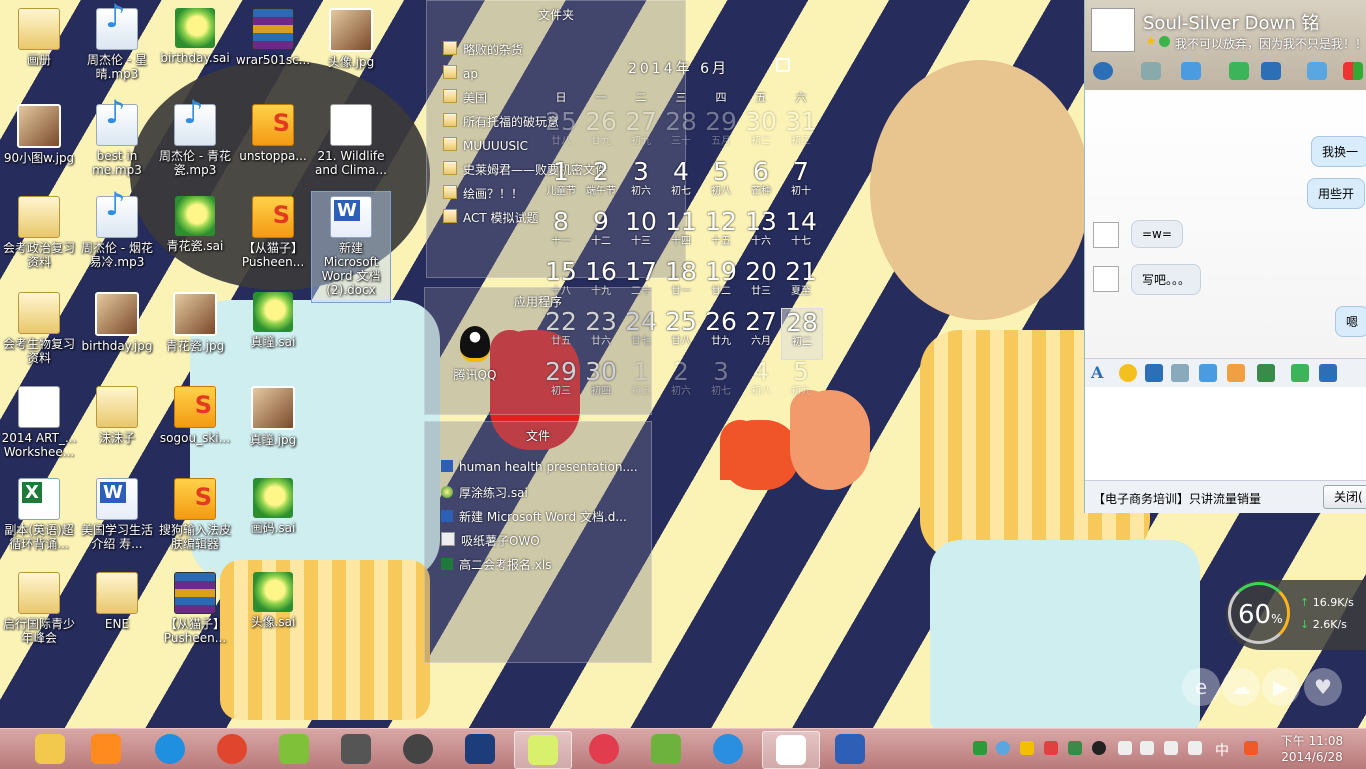 The width and height of the screenshot is (1366, 769). Describe the element at coordinates (1225, 224) in the screenshot. I see `qq-message-area: 我换一 用些开 =w= 写吧。。。 嗯` at that location.